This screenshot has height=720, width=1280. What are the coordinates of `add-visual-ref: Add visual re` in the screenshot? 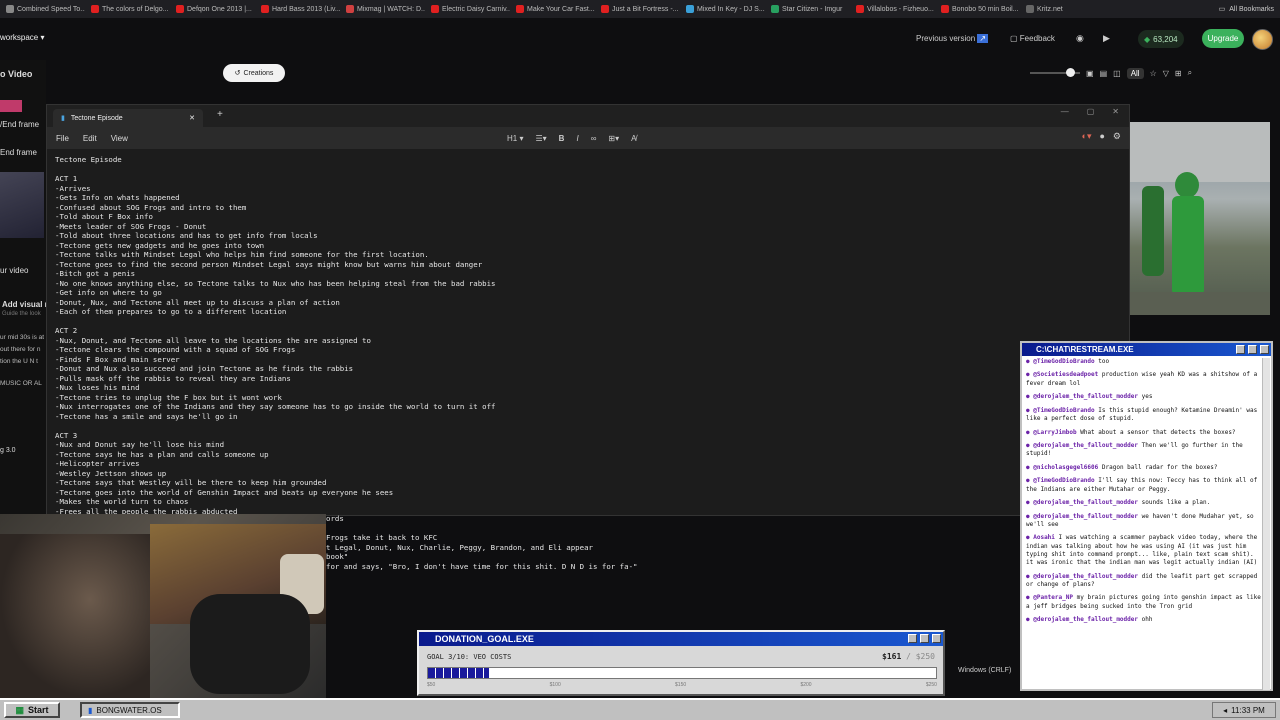 It's located at (27, 304).